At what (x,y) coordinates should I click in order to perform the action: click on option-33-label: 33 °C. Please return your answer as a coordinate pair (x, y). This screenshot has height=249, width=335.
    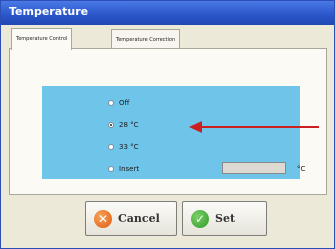
    Looking at the image, I should click on (129, 147).